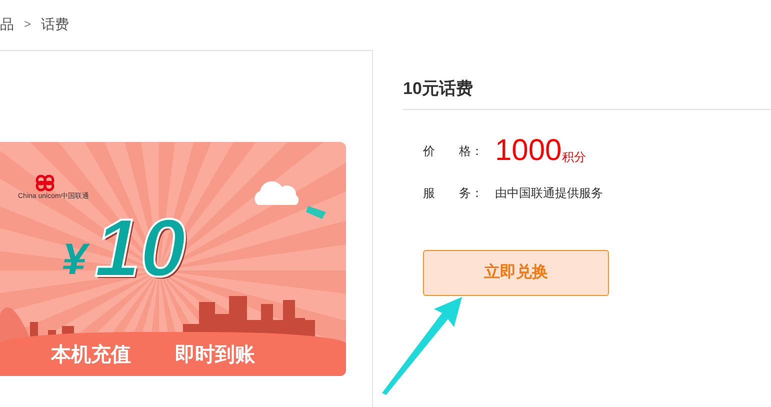 The image size is (771, 407). What do you see at coordinates (549, 193) in the screenshot?
I see `service-value: 由中国联通提供服务` at bounding box center [549, 193].